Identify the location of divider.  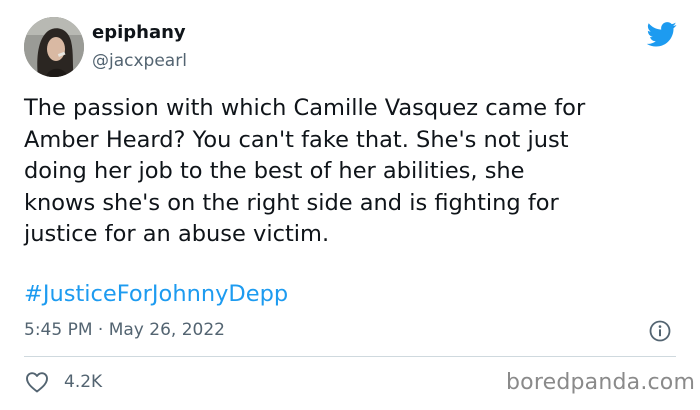
(350, 356).